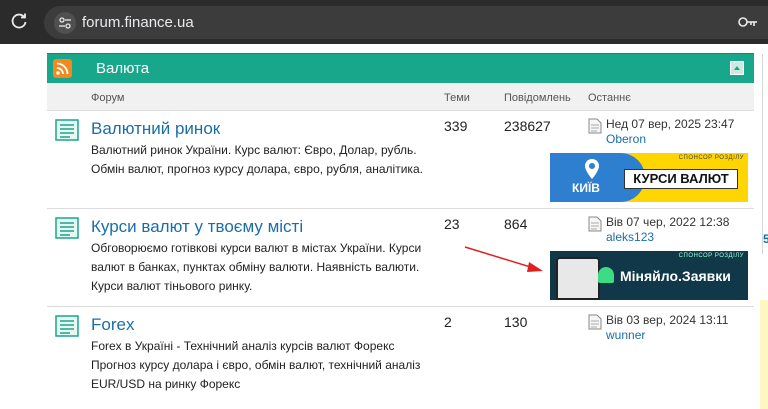 The image size is (768, 409). I want to click on browser-toolbar: forum.finance.ua, so click(384, 22).